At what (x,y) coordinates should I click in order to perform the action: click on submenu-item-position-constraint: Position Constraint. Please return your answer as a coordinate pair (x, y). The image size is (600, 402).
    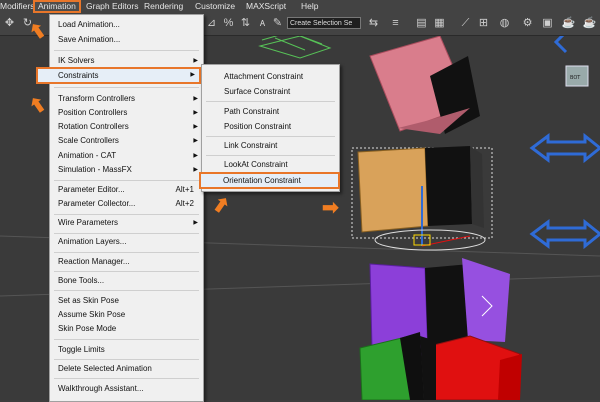
    Looking at the image, I should click on (270, 127).